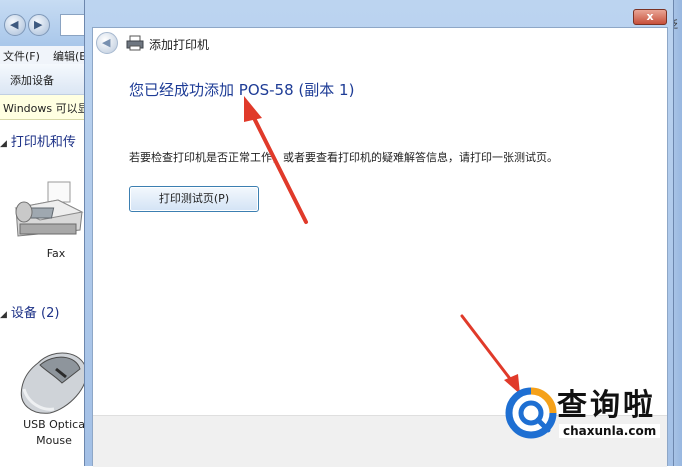  I want to click on logo-magnifier-icon, so click(531, 413).